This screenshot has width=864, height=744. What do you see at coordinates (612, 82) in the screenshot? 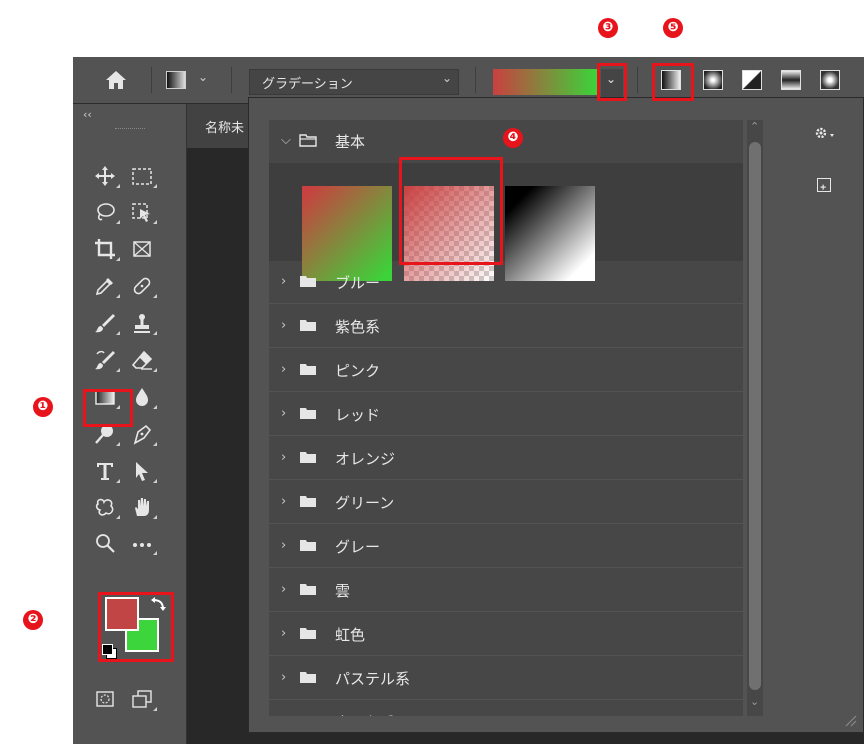
I see `highlight-dropdown-button` at bounding box center [612, 82].